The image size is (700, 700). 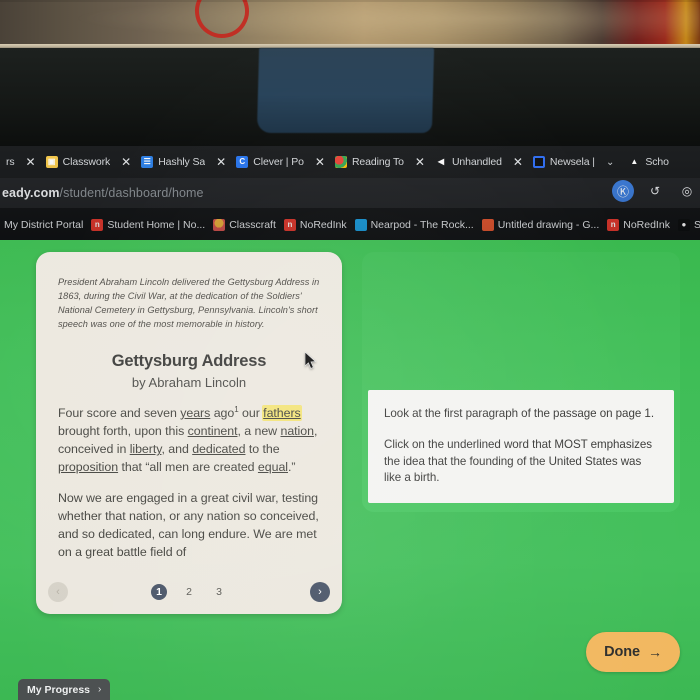 I want to click on tab-favicon-icon: C, so click(x=242, y=162).